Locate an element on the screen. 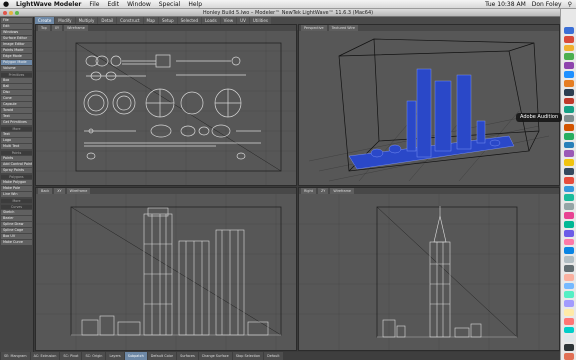  status-stop-selection: Stop Selection is located at coordinates (248, 356).